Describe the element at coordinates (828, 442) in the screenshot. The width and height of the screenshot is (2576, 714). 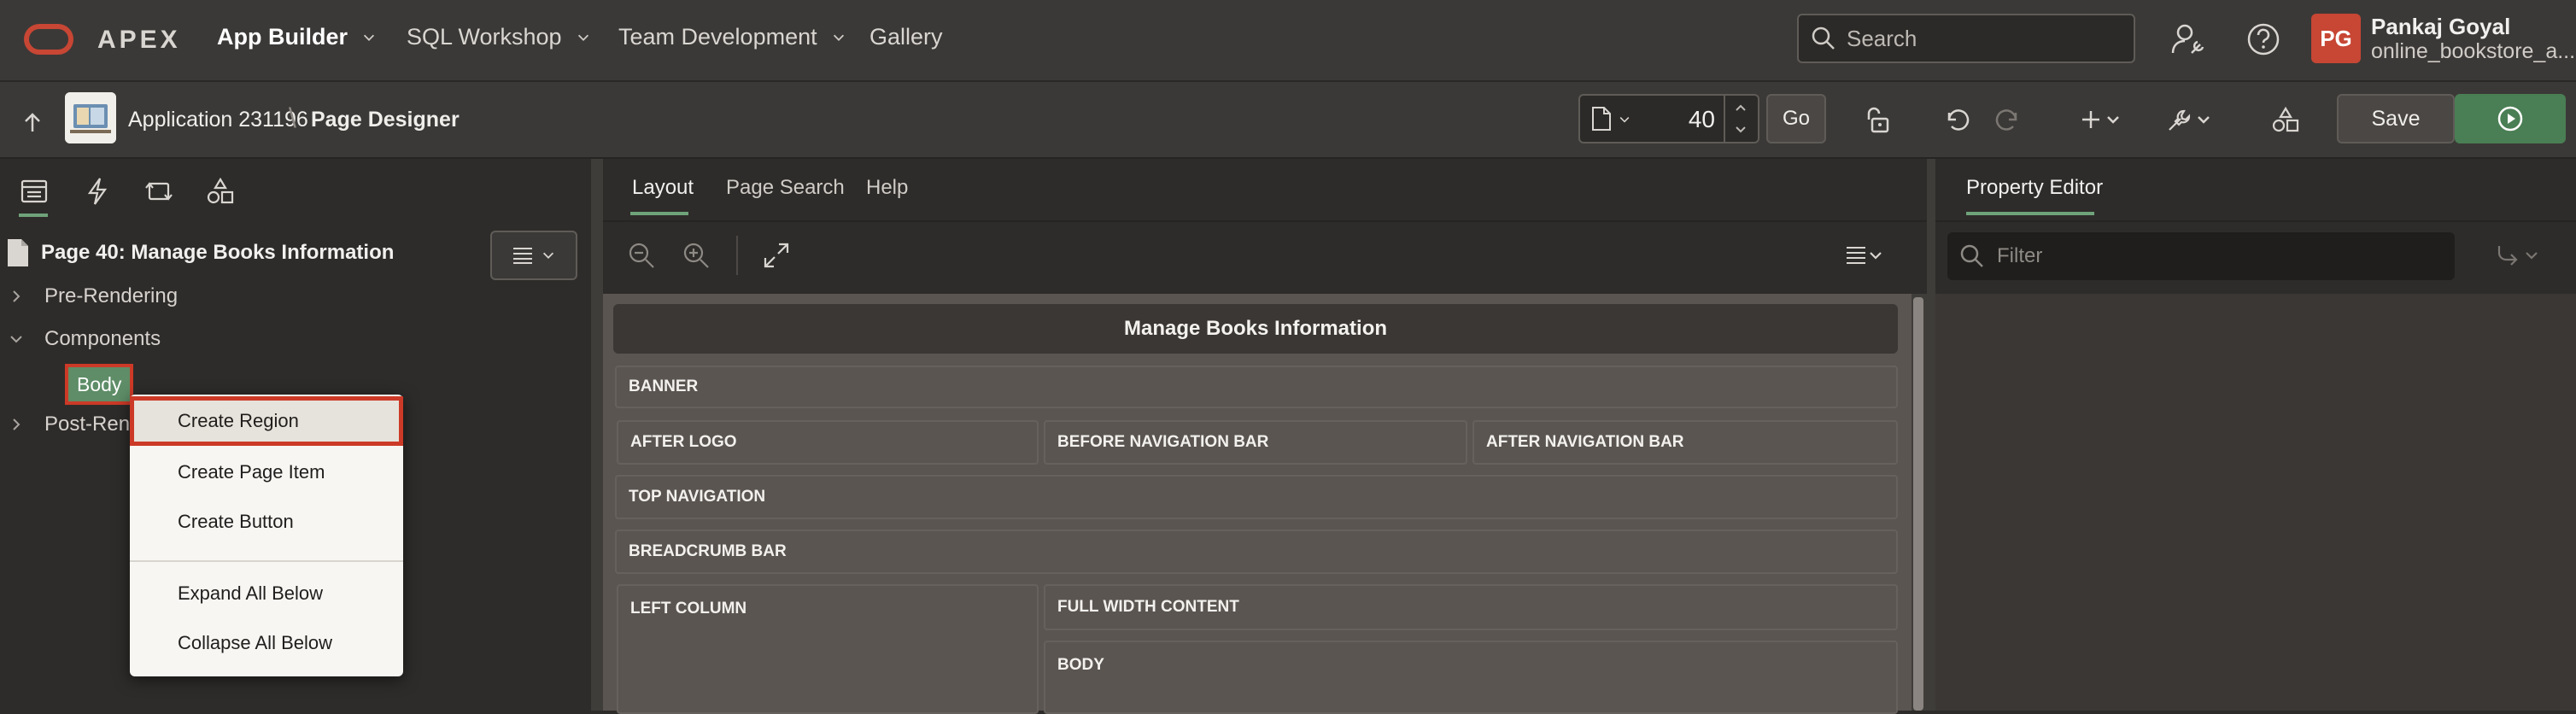
I see `region-after-logo: AFTER LOGO` at that location.